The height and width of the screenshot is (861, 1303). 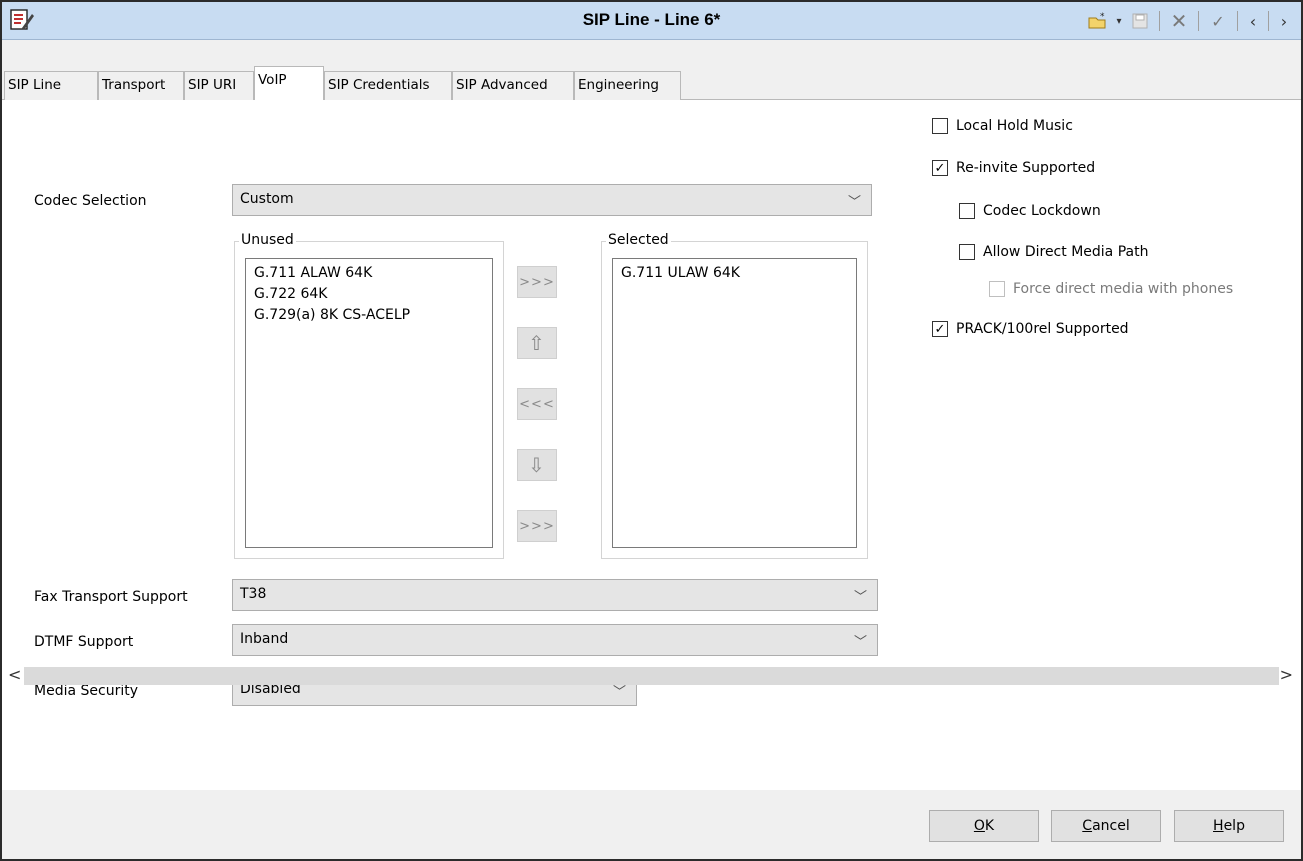 What do you see at coordinates (219, 85) in the screenshot?
I see `tab-sip-uri: SIP URI` at bounding box center [219, 85].